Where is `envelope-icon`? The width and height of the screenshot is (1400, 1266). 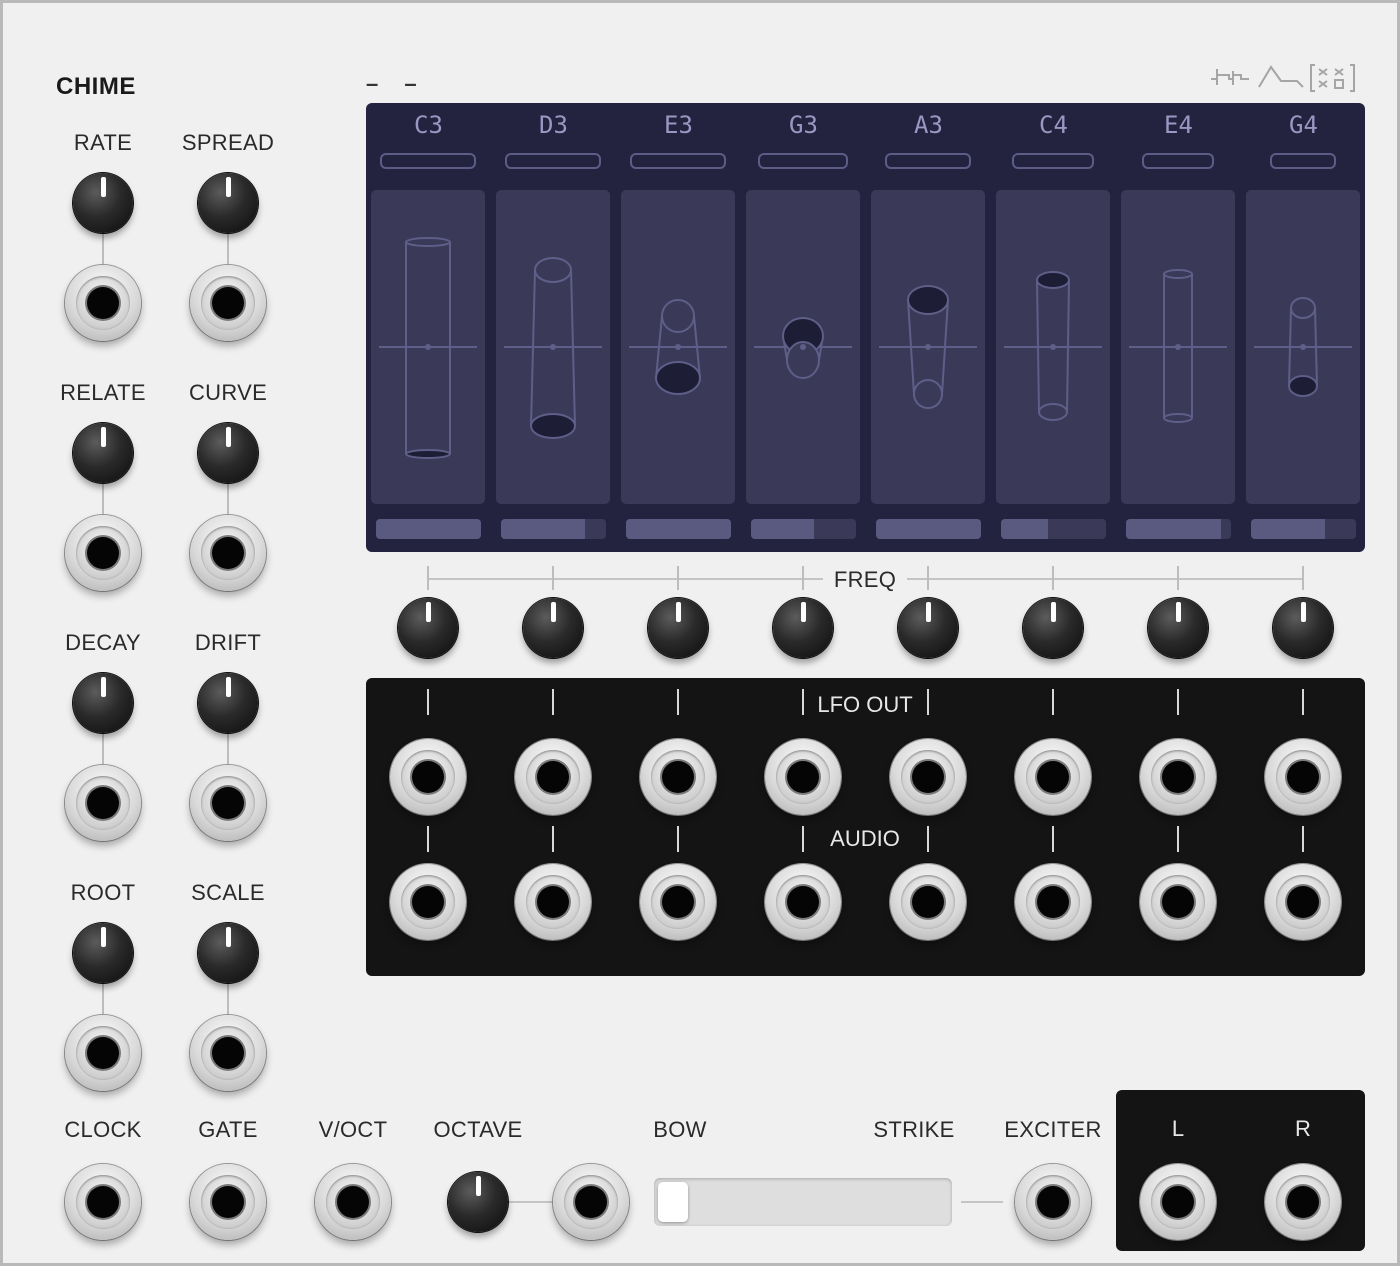
envelope-icon is located at coordinates (1281, 76).